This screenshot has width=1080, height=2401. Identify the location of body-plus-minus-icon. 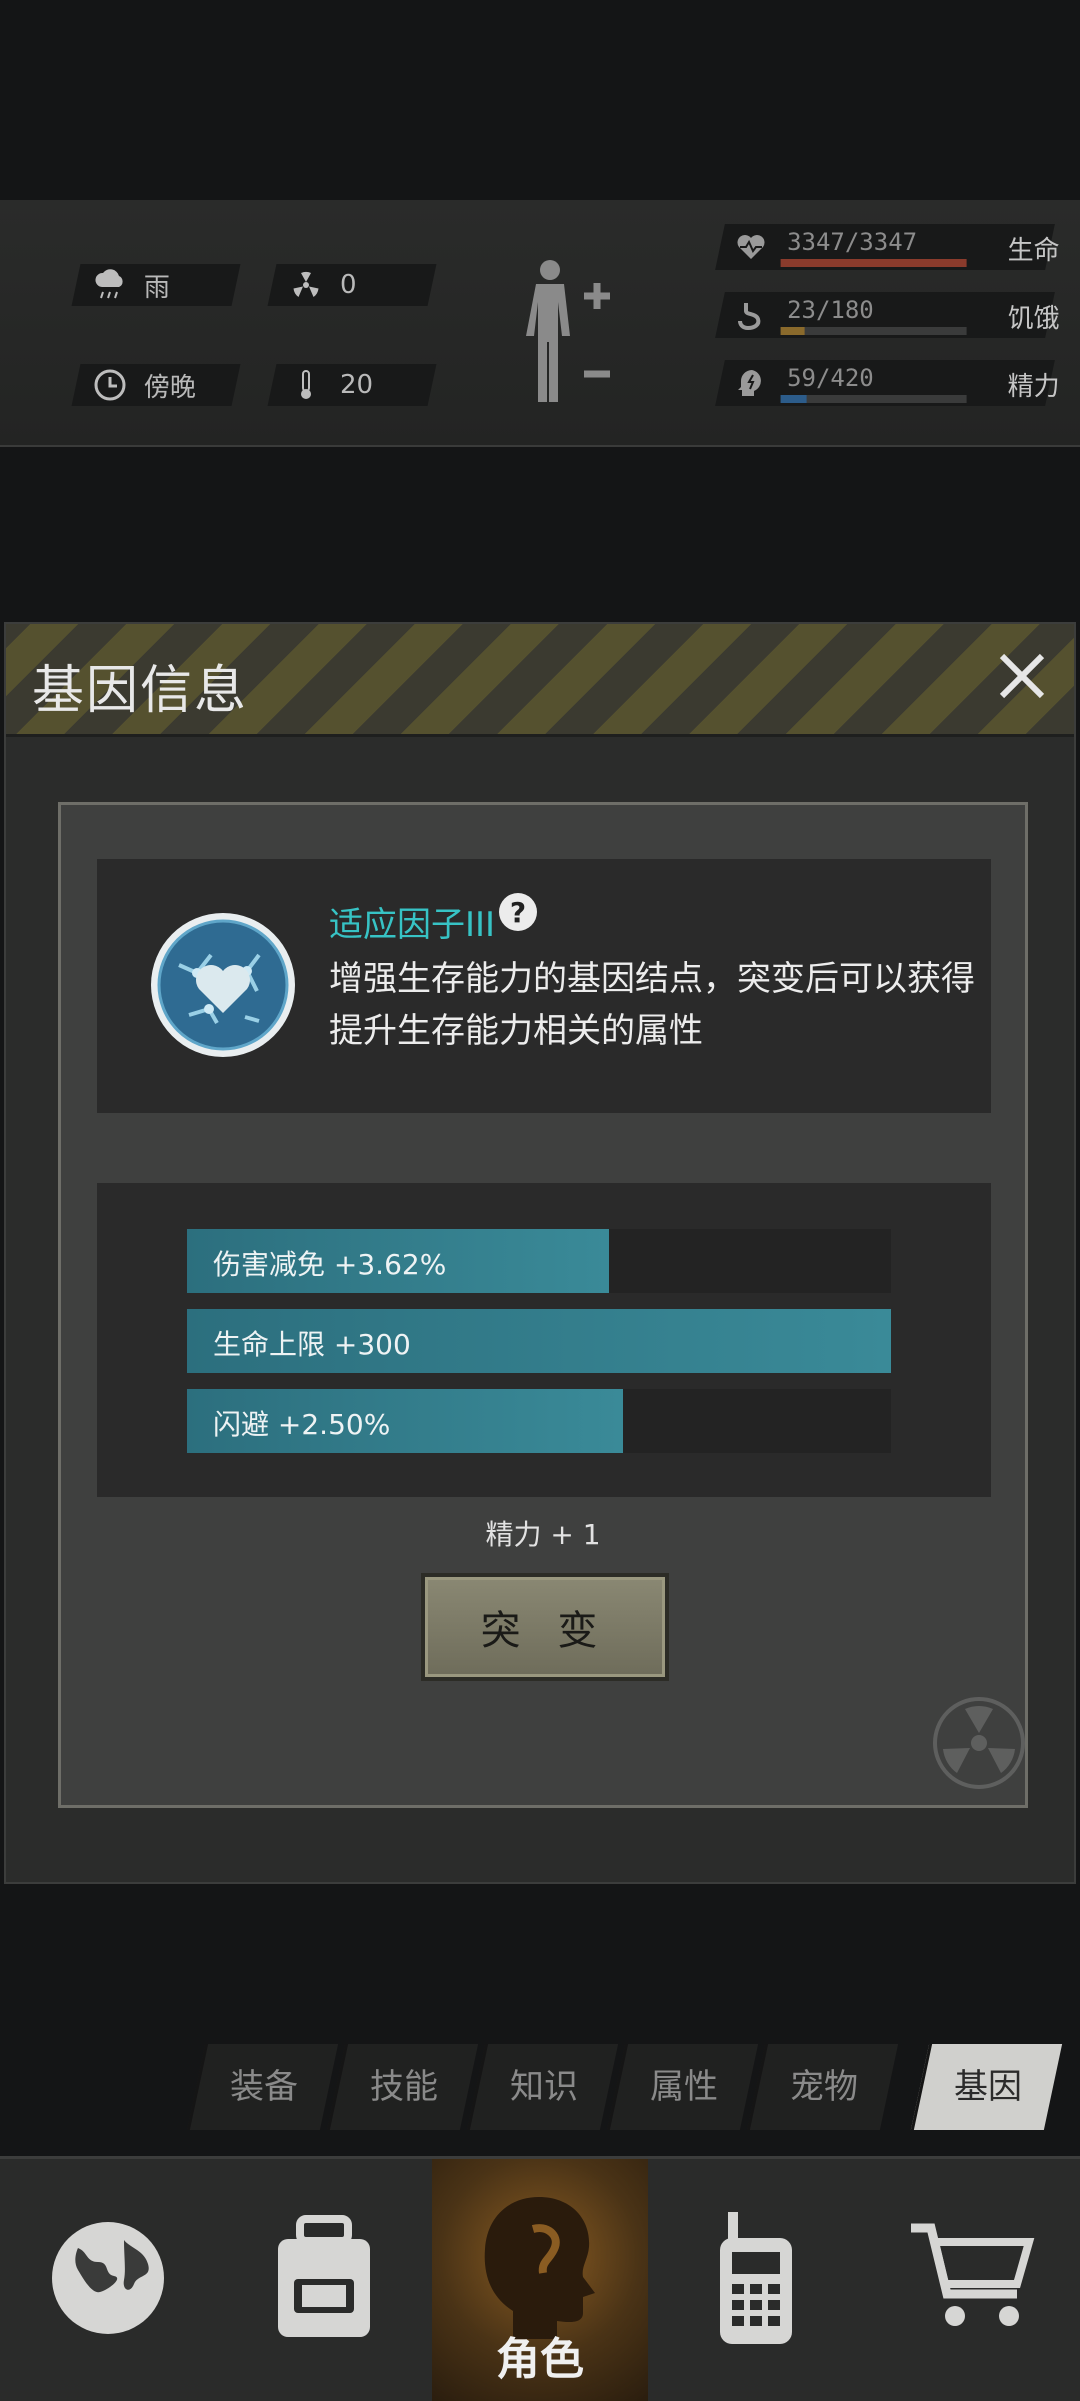
(572, 336).